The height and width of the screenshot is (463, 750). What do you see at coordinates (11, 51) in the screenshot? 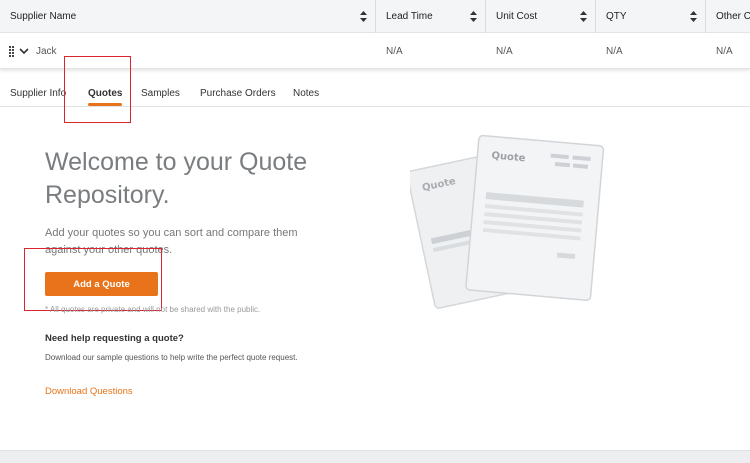
I see `drag-handle-icon` at bounding box center [11, 51].